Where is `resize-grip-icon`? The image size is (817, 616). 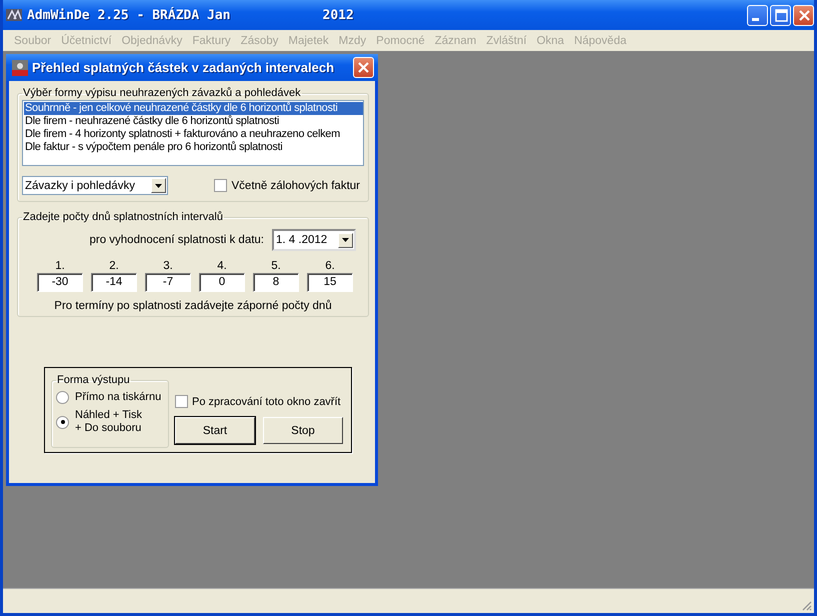 resize-grip-icon is located at coordinates (806, 605).